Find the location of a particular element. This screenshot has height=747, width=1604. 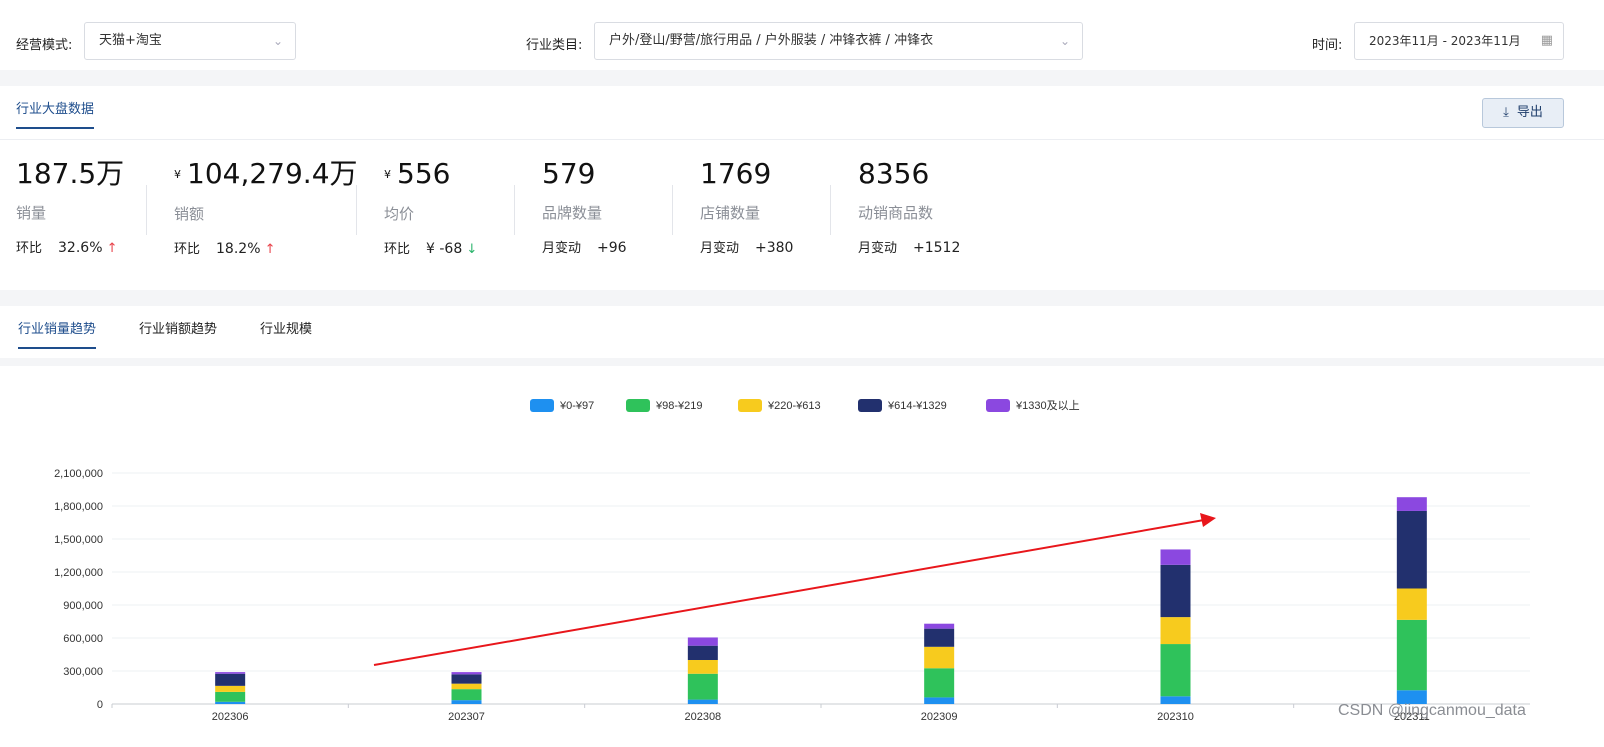

metric-value: 8356 is located at coordinates (894, 173).